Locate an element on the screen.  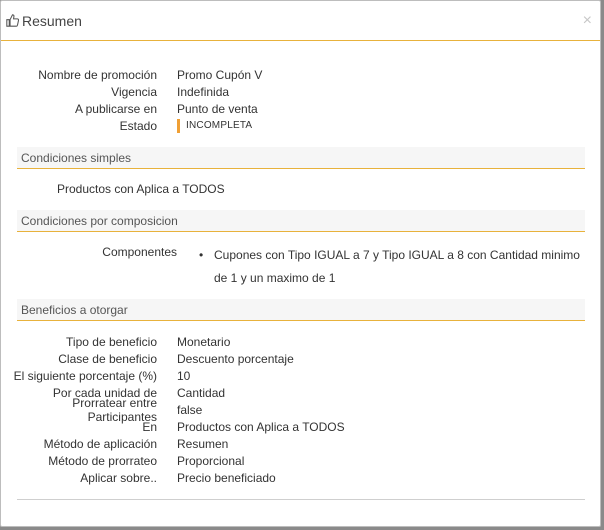
section-header-simple: Condiciones simples is located at coordinates (301, 158).